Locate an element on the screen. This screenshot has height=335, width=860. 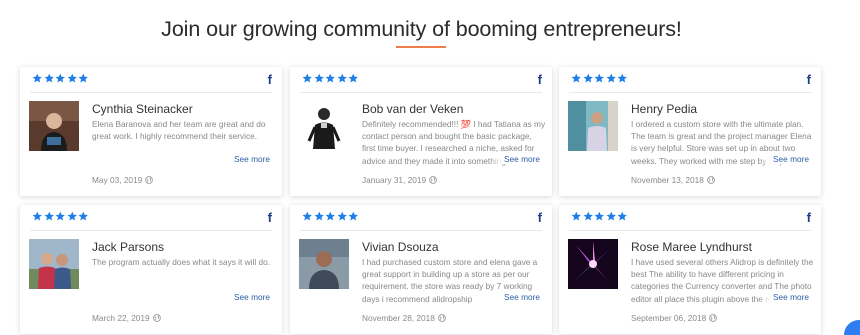
review-date: May 03, 2019 is located at coordinates (123, 180).